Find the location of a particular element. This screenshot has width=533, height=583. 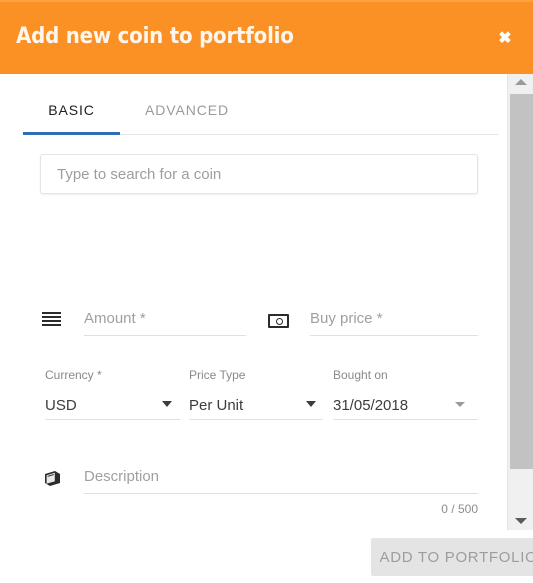

bought-on-underline is located at coordinates (405, 419).